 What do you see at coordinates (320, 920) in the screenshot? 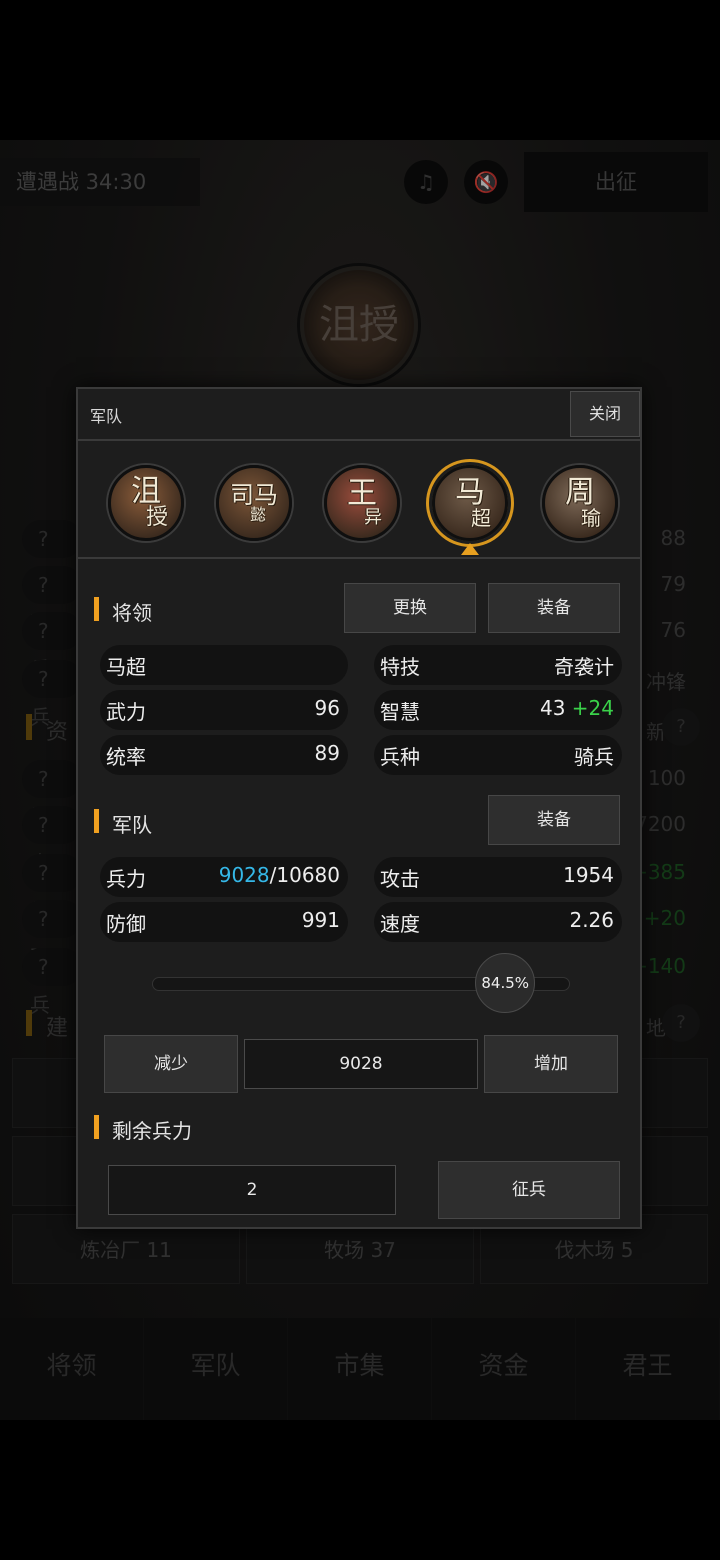
I see `defense-value: 991` at bounding box center [320, 920].